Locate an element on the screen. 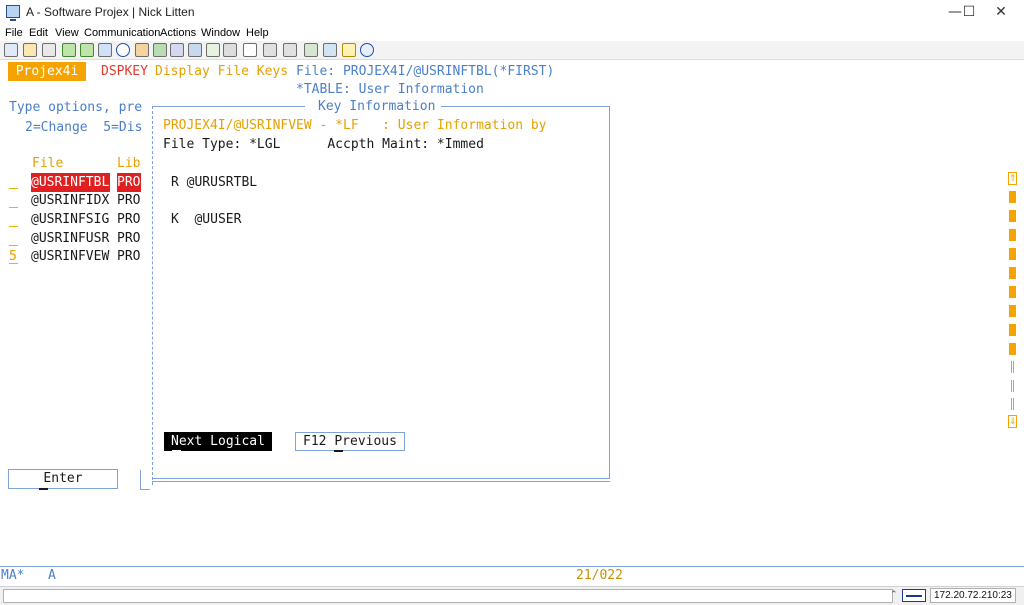 Image resolution: width=1024 pixels, height=605 pixels. previous-cursor is located at coordinates (338, 451).